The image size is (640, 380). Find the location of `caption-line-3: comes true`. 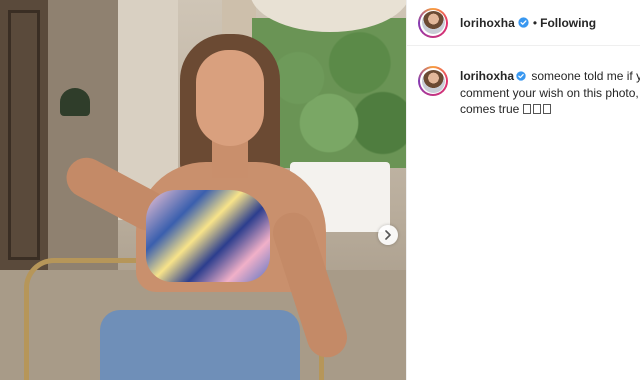

caption-line-3: comes true is located at coordinates (490, 109).